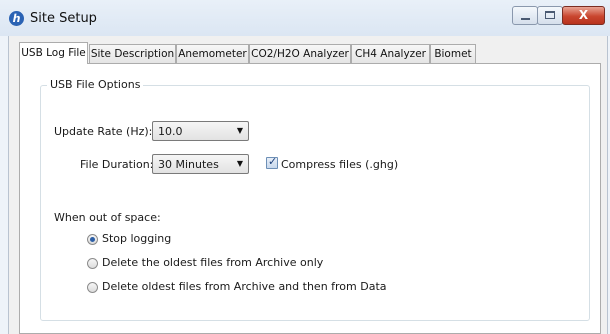 This screenshot has width=610, height=334. I want to click on maximize-icon, so click(550, 15).